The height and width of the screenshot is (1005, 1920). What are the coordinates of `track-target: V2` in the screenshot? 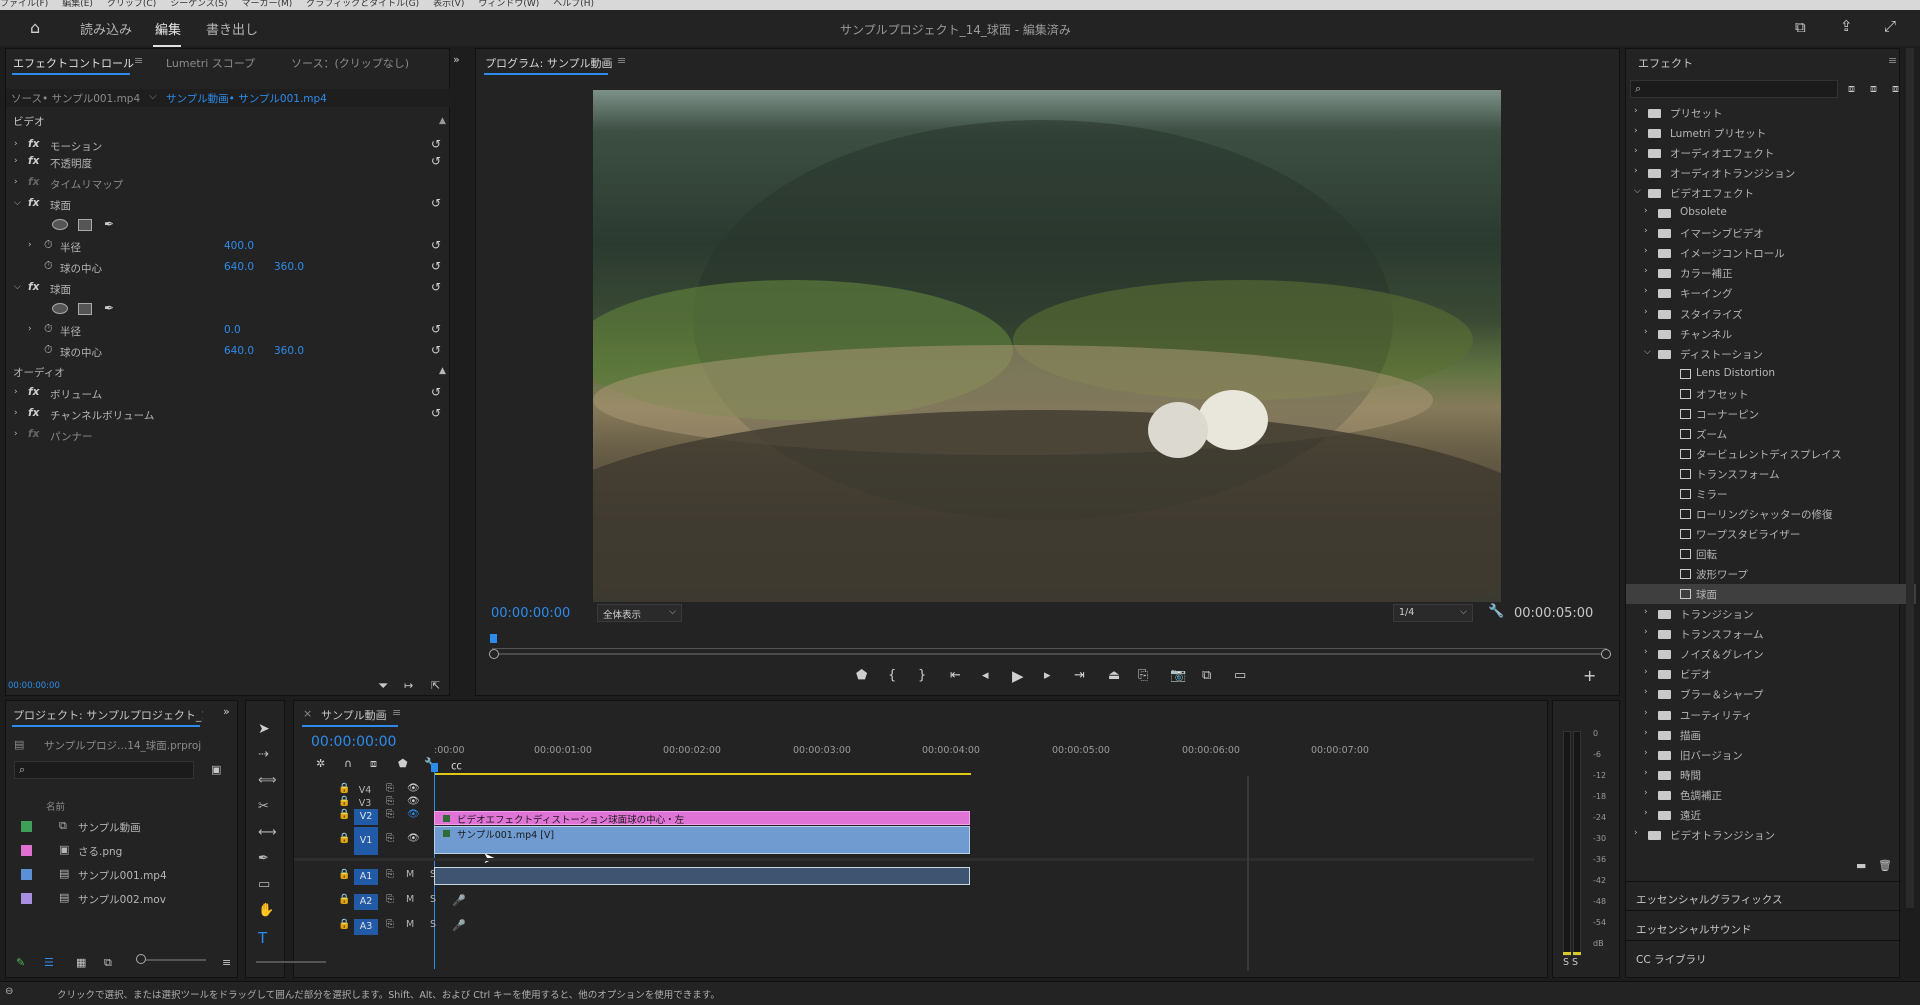 It's located at (366, 817).